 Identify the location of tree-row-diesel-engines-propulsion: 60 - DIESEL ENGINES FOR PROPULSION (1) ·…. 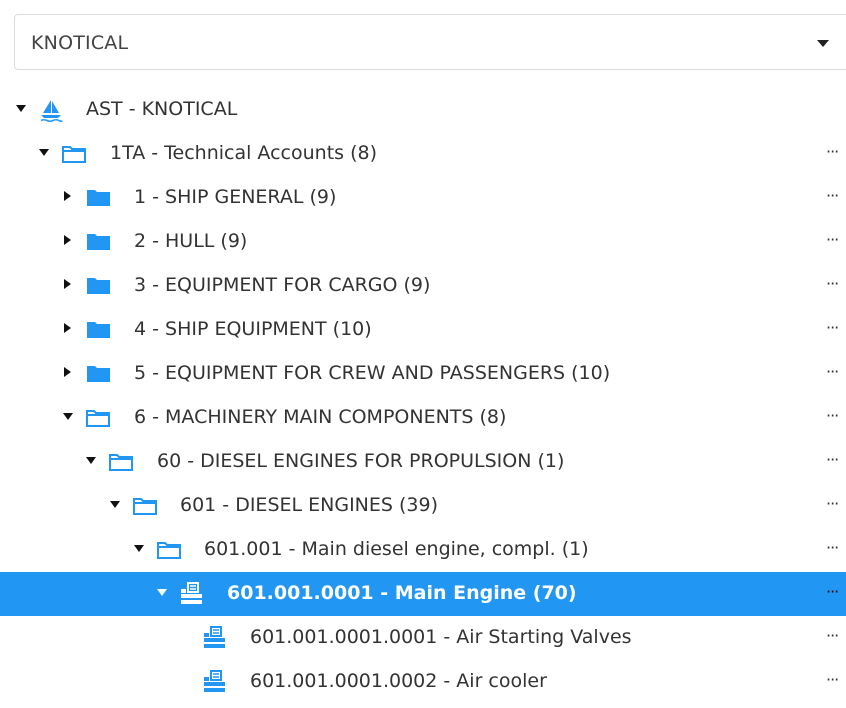
(423, 462).